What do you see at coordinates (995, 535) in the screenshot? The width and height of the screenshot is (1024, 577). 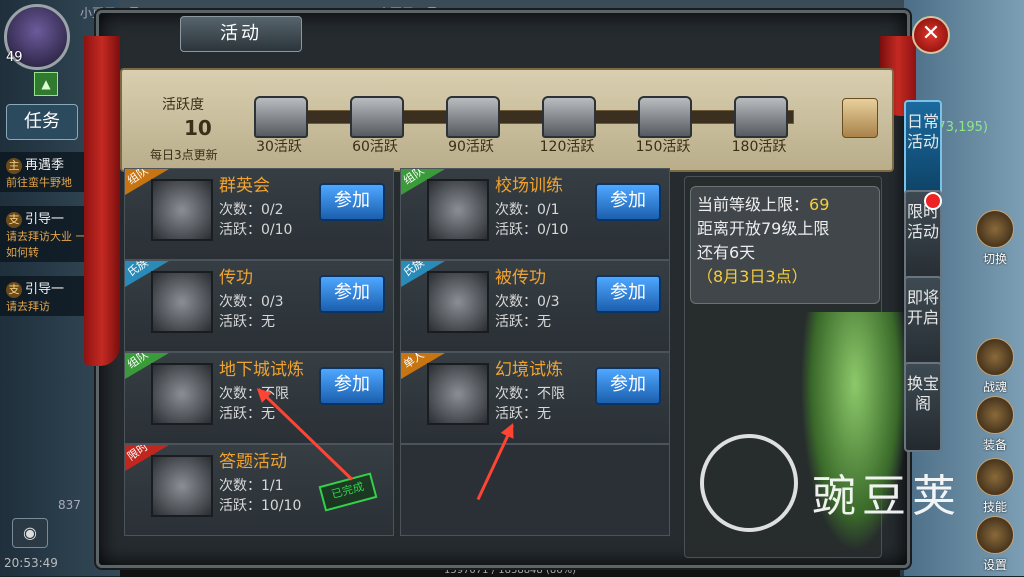 I see `settings-icon` at bounding box center [995, 535].